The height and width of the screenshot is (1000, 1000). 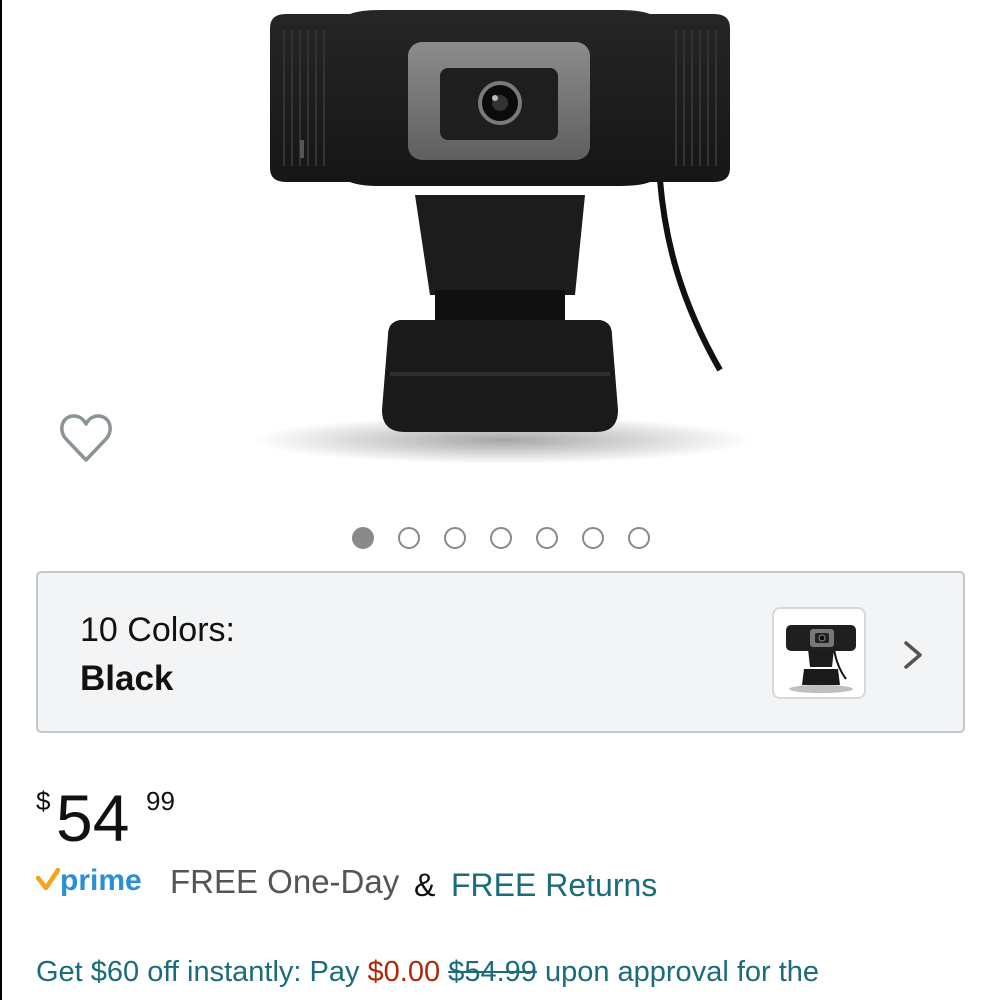 I want to click on promo-tail: upon approval for the, so click(x=678, y=972).